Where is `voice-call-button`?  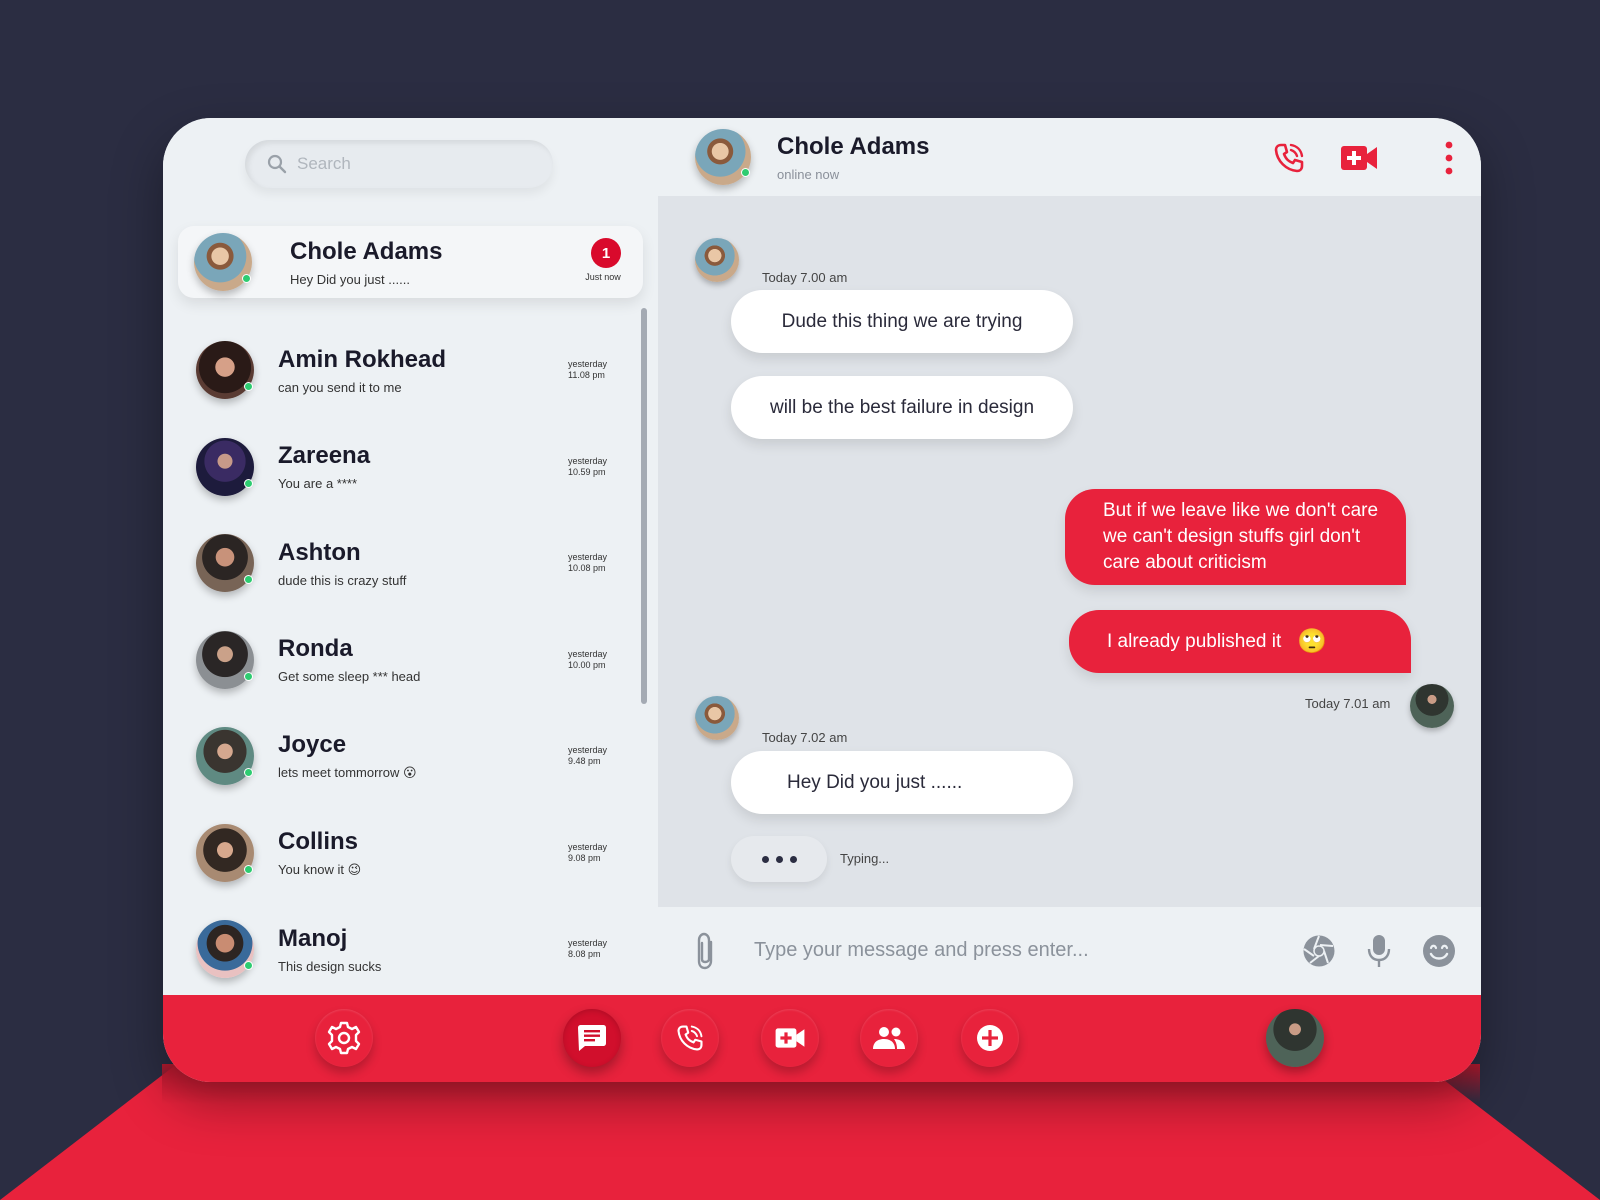 voice-call-button is located at coordinates (1289, 158).